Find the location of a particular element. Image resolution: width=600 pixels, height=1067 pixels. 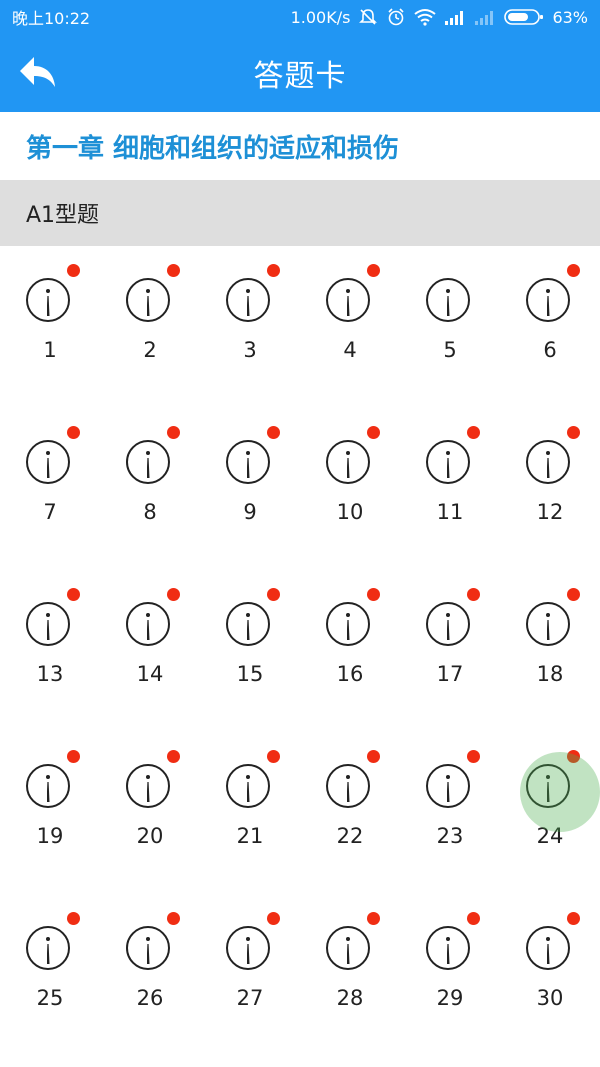

question-item: 12 is located at coordinates (550, 468).